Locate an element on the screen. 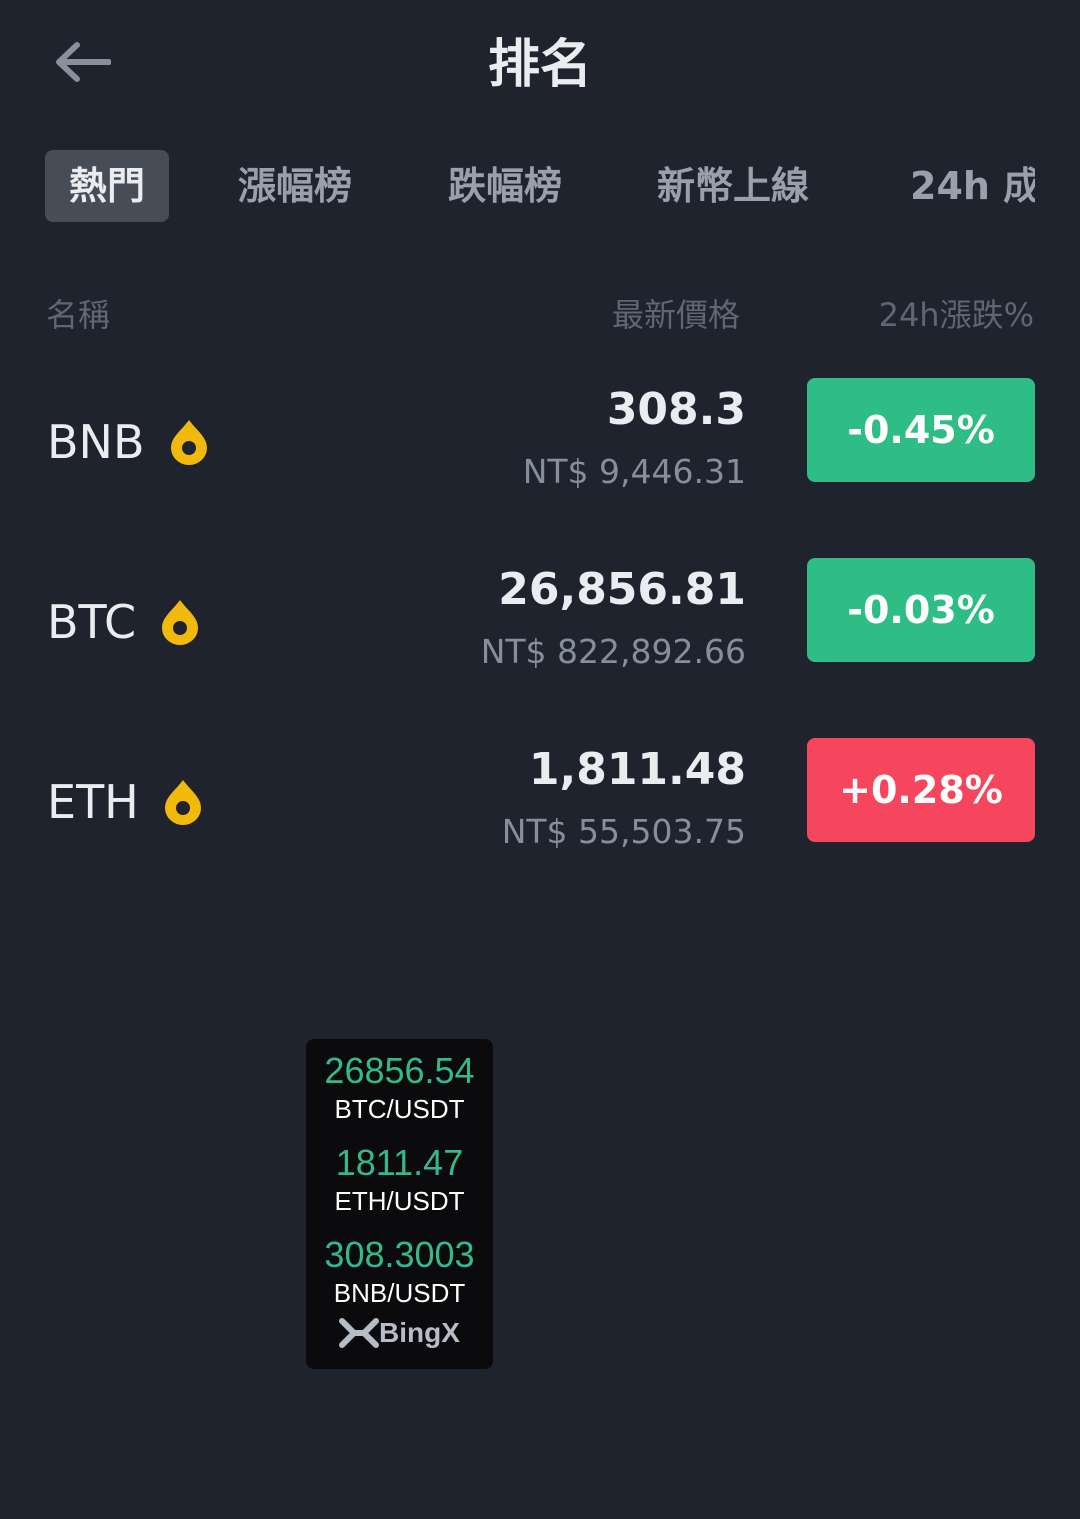 This screenshot has height=1519, width=1080. coin-symbol-area: BNB is located at coordinates (129, 442).